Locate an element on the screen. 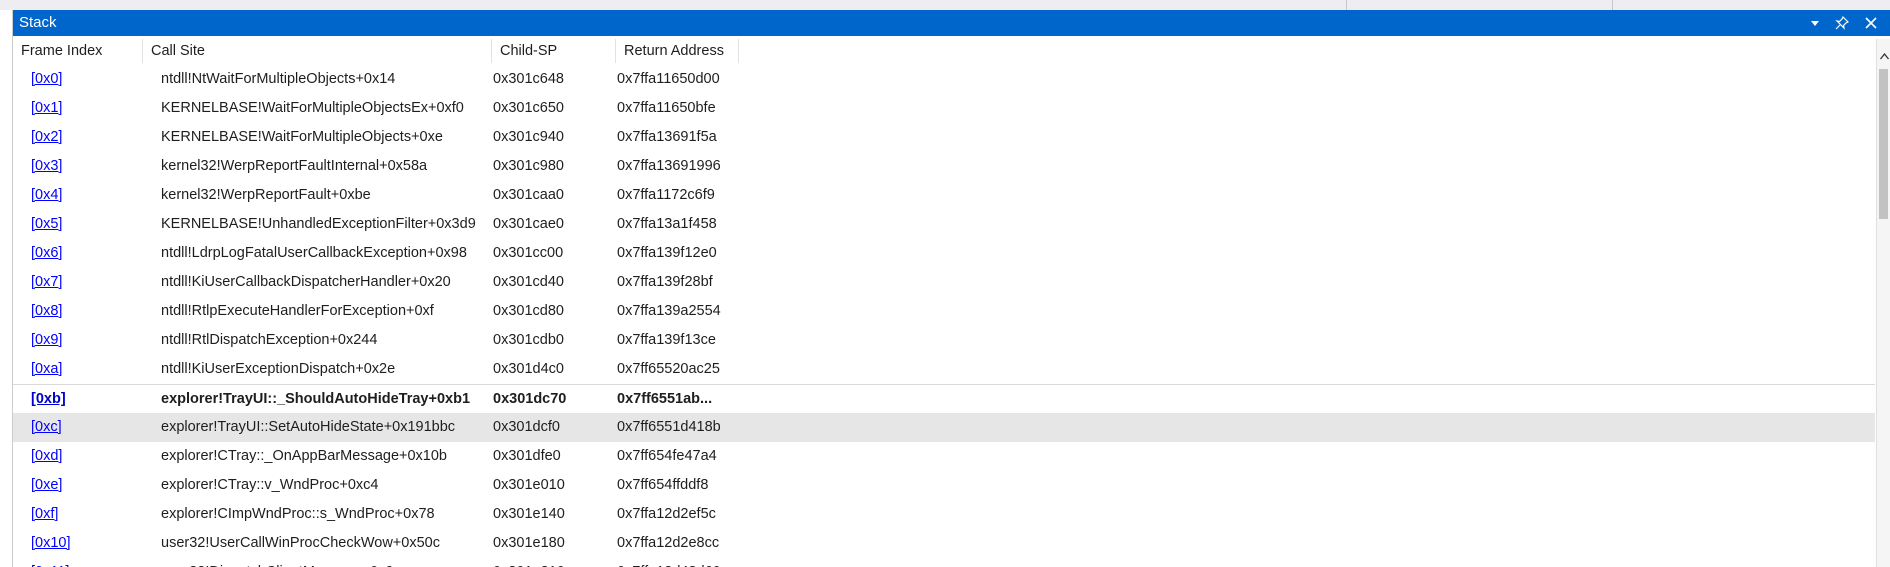 The height and width of the screenshot is (567, 1890). top-strip is located at coordinates (945, 5).